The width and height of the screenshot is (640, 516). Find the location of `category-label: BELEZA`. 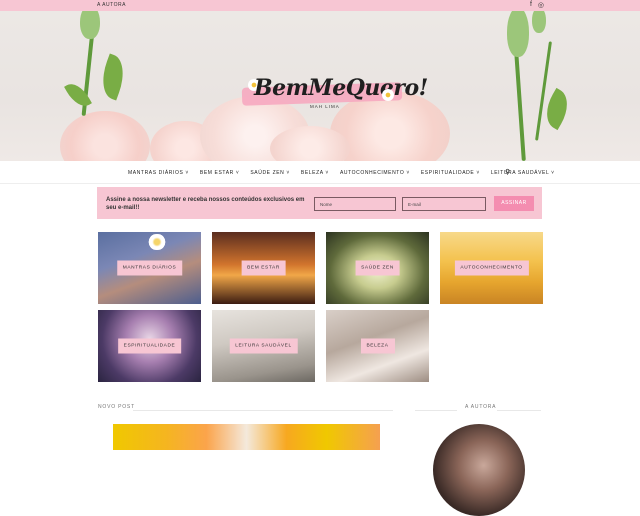

category-label: BELEZA is located at coordinates (377, 346).